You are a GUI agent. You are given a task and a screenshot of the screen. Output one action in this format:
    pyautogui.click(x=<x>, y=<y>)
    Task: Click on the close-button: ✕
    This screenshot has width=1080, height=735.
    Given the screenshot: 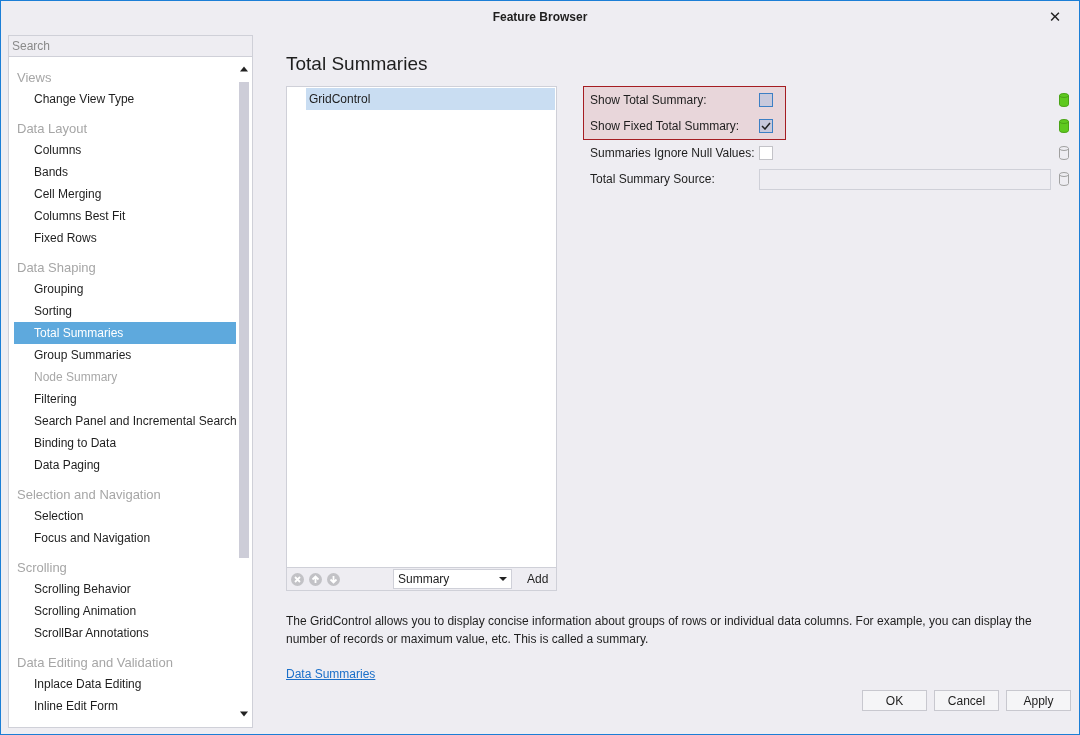 What is the action you would take?
    pyautogui.click(x=1055, y=17)
    